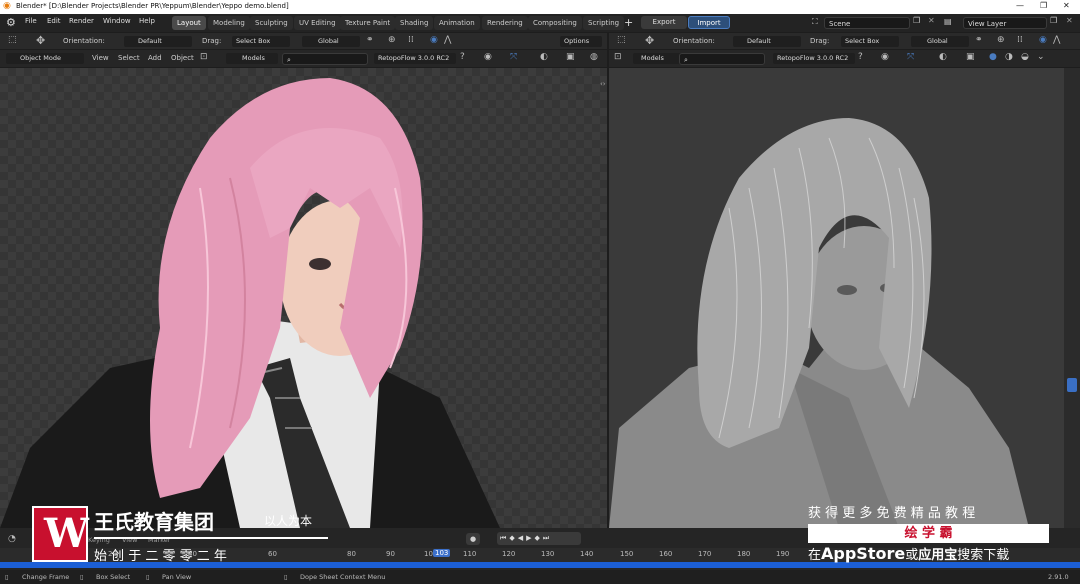 This screenshot has height=584, width=1080. I want to click on tick-label: 170, so click(705, 554).